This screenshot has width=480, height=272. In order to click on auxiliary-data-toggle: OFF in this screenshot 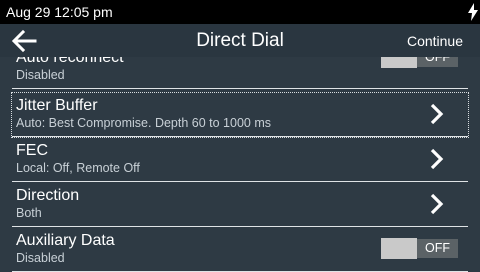, I will do `click(419, 248)`.